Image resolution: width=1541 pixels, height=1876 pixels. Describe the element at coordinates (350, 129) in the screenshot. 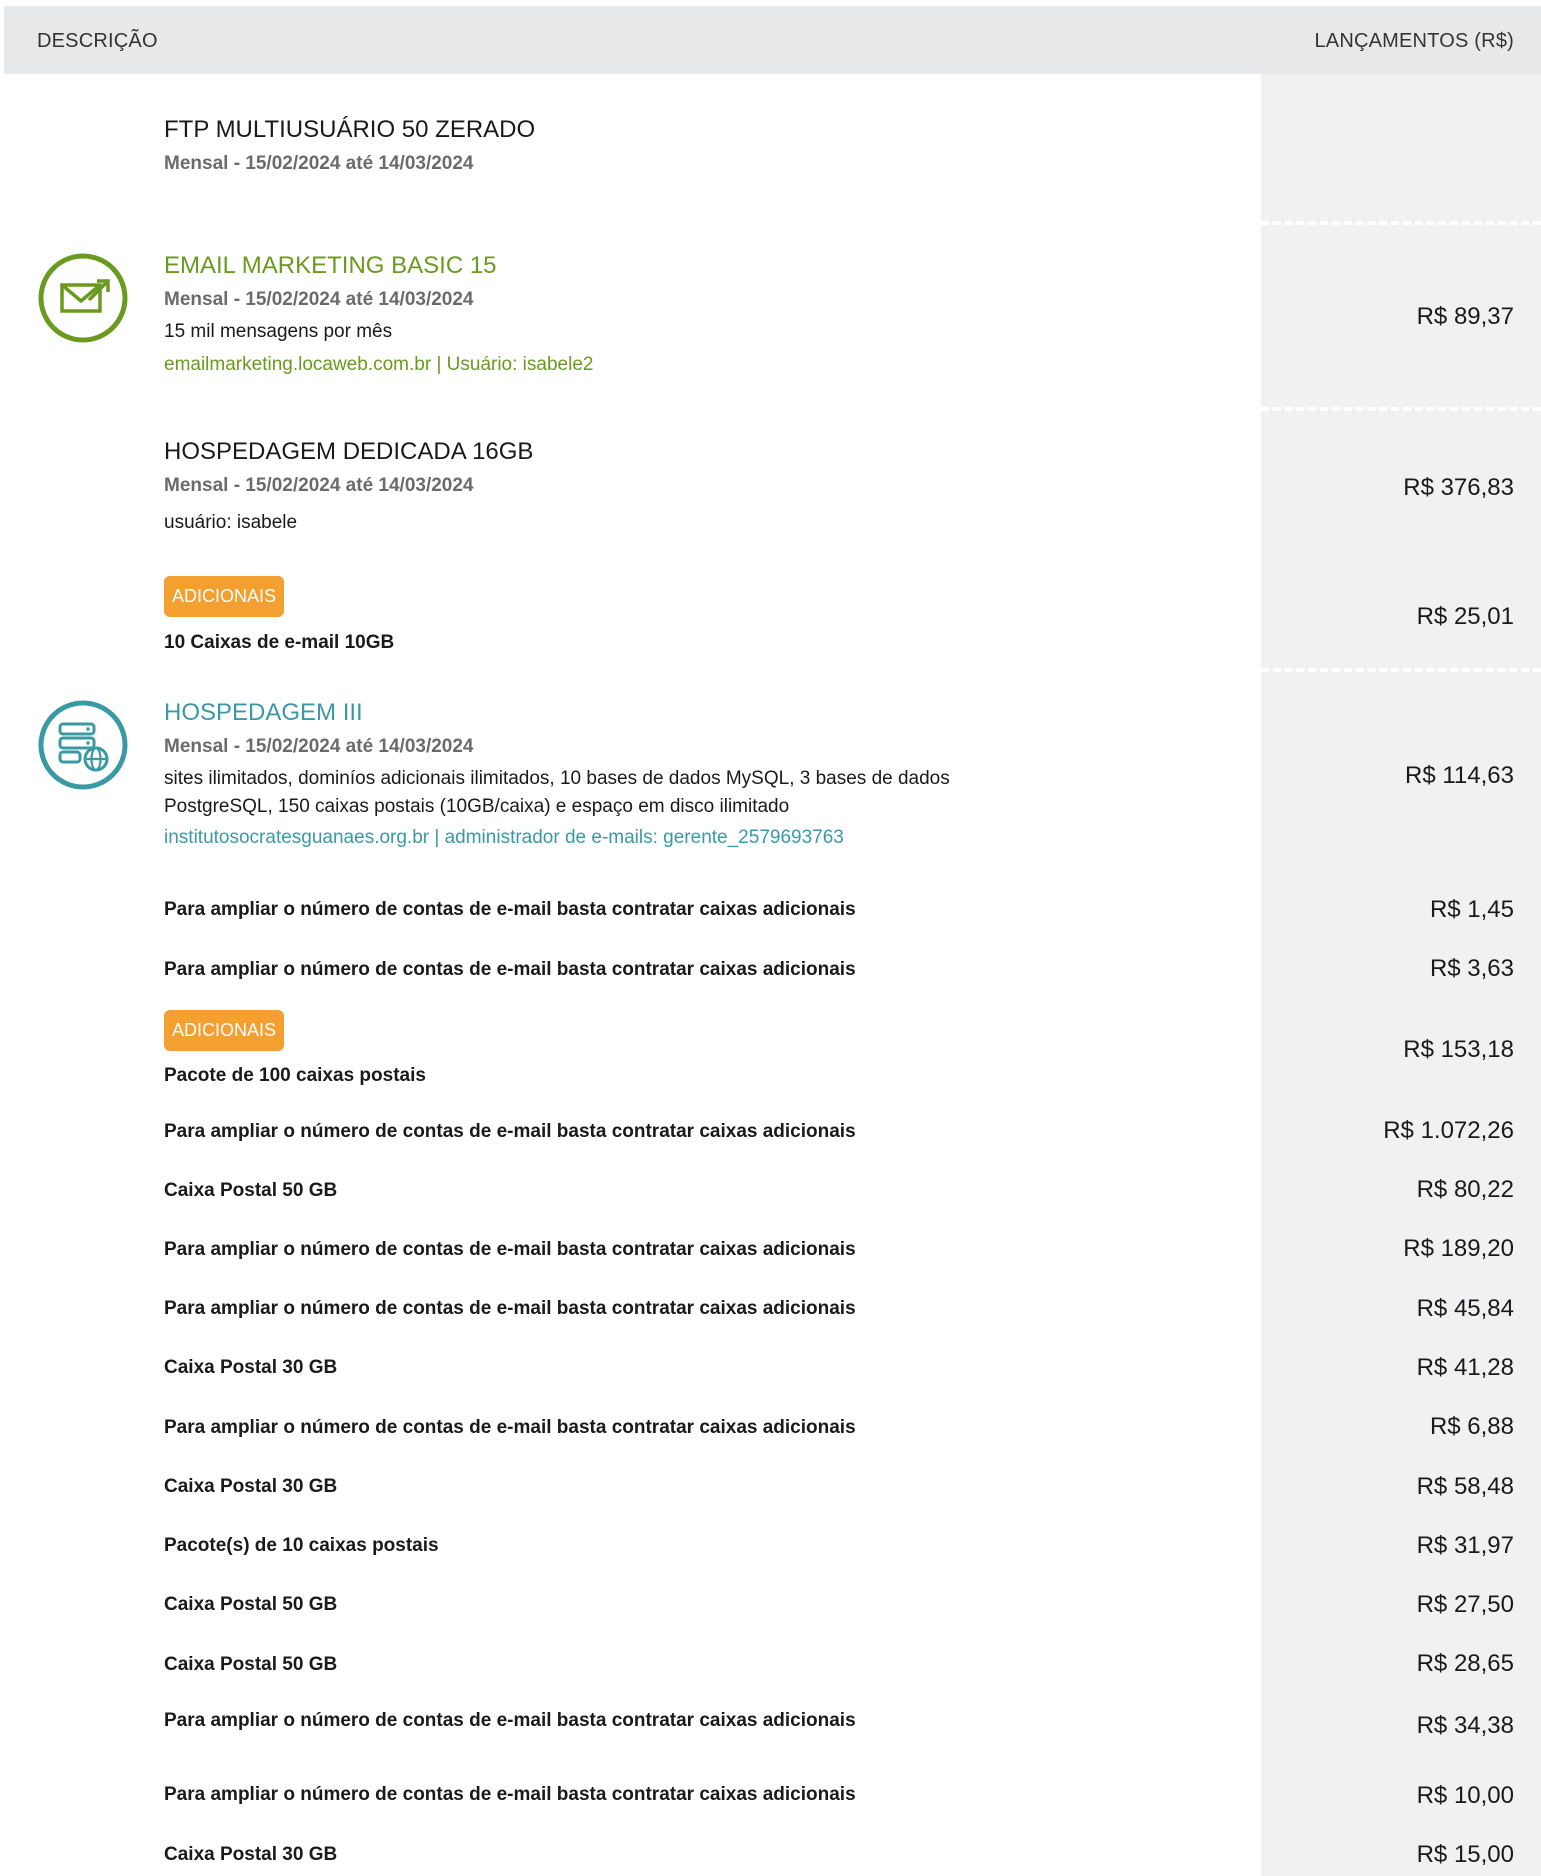

I see `service-title: FTP MULTIUSUÁRIO 50 ZERADO` at that location.